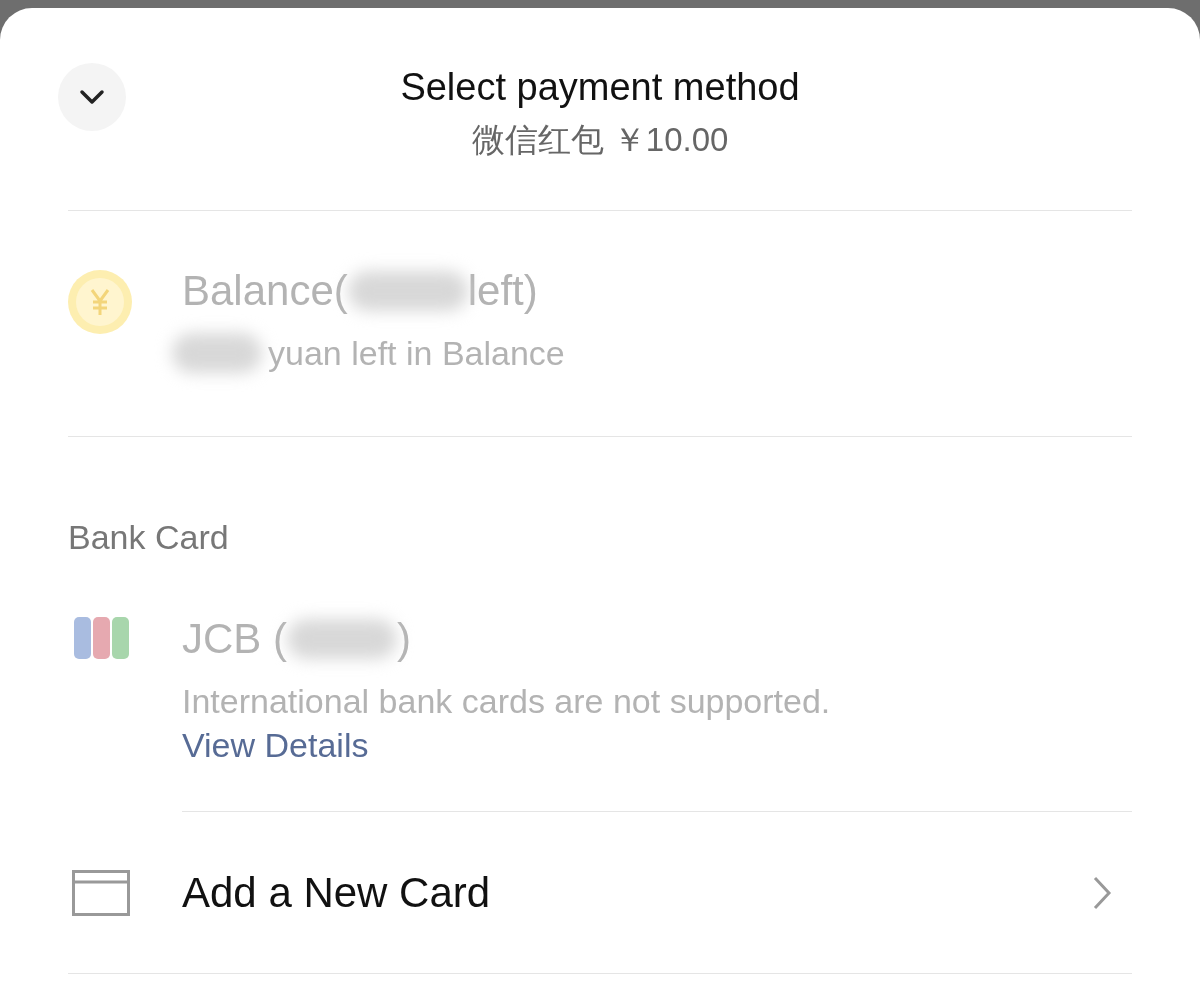  Describe the element at coordinates (265, 291) in the screenshot. I see `method-title: Balance(` at that location.